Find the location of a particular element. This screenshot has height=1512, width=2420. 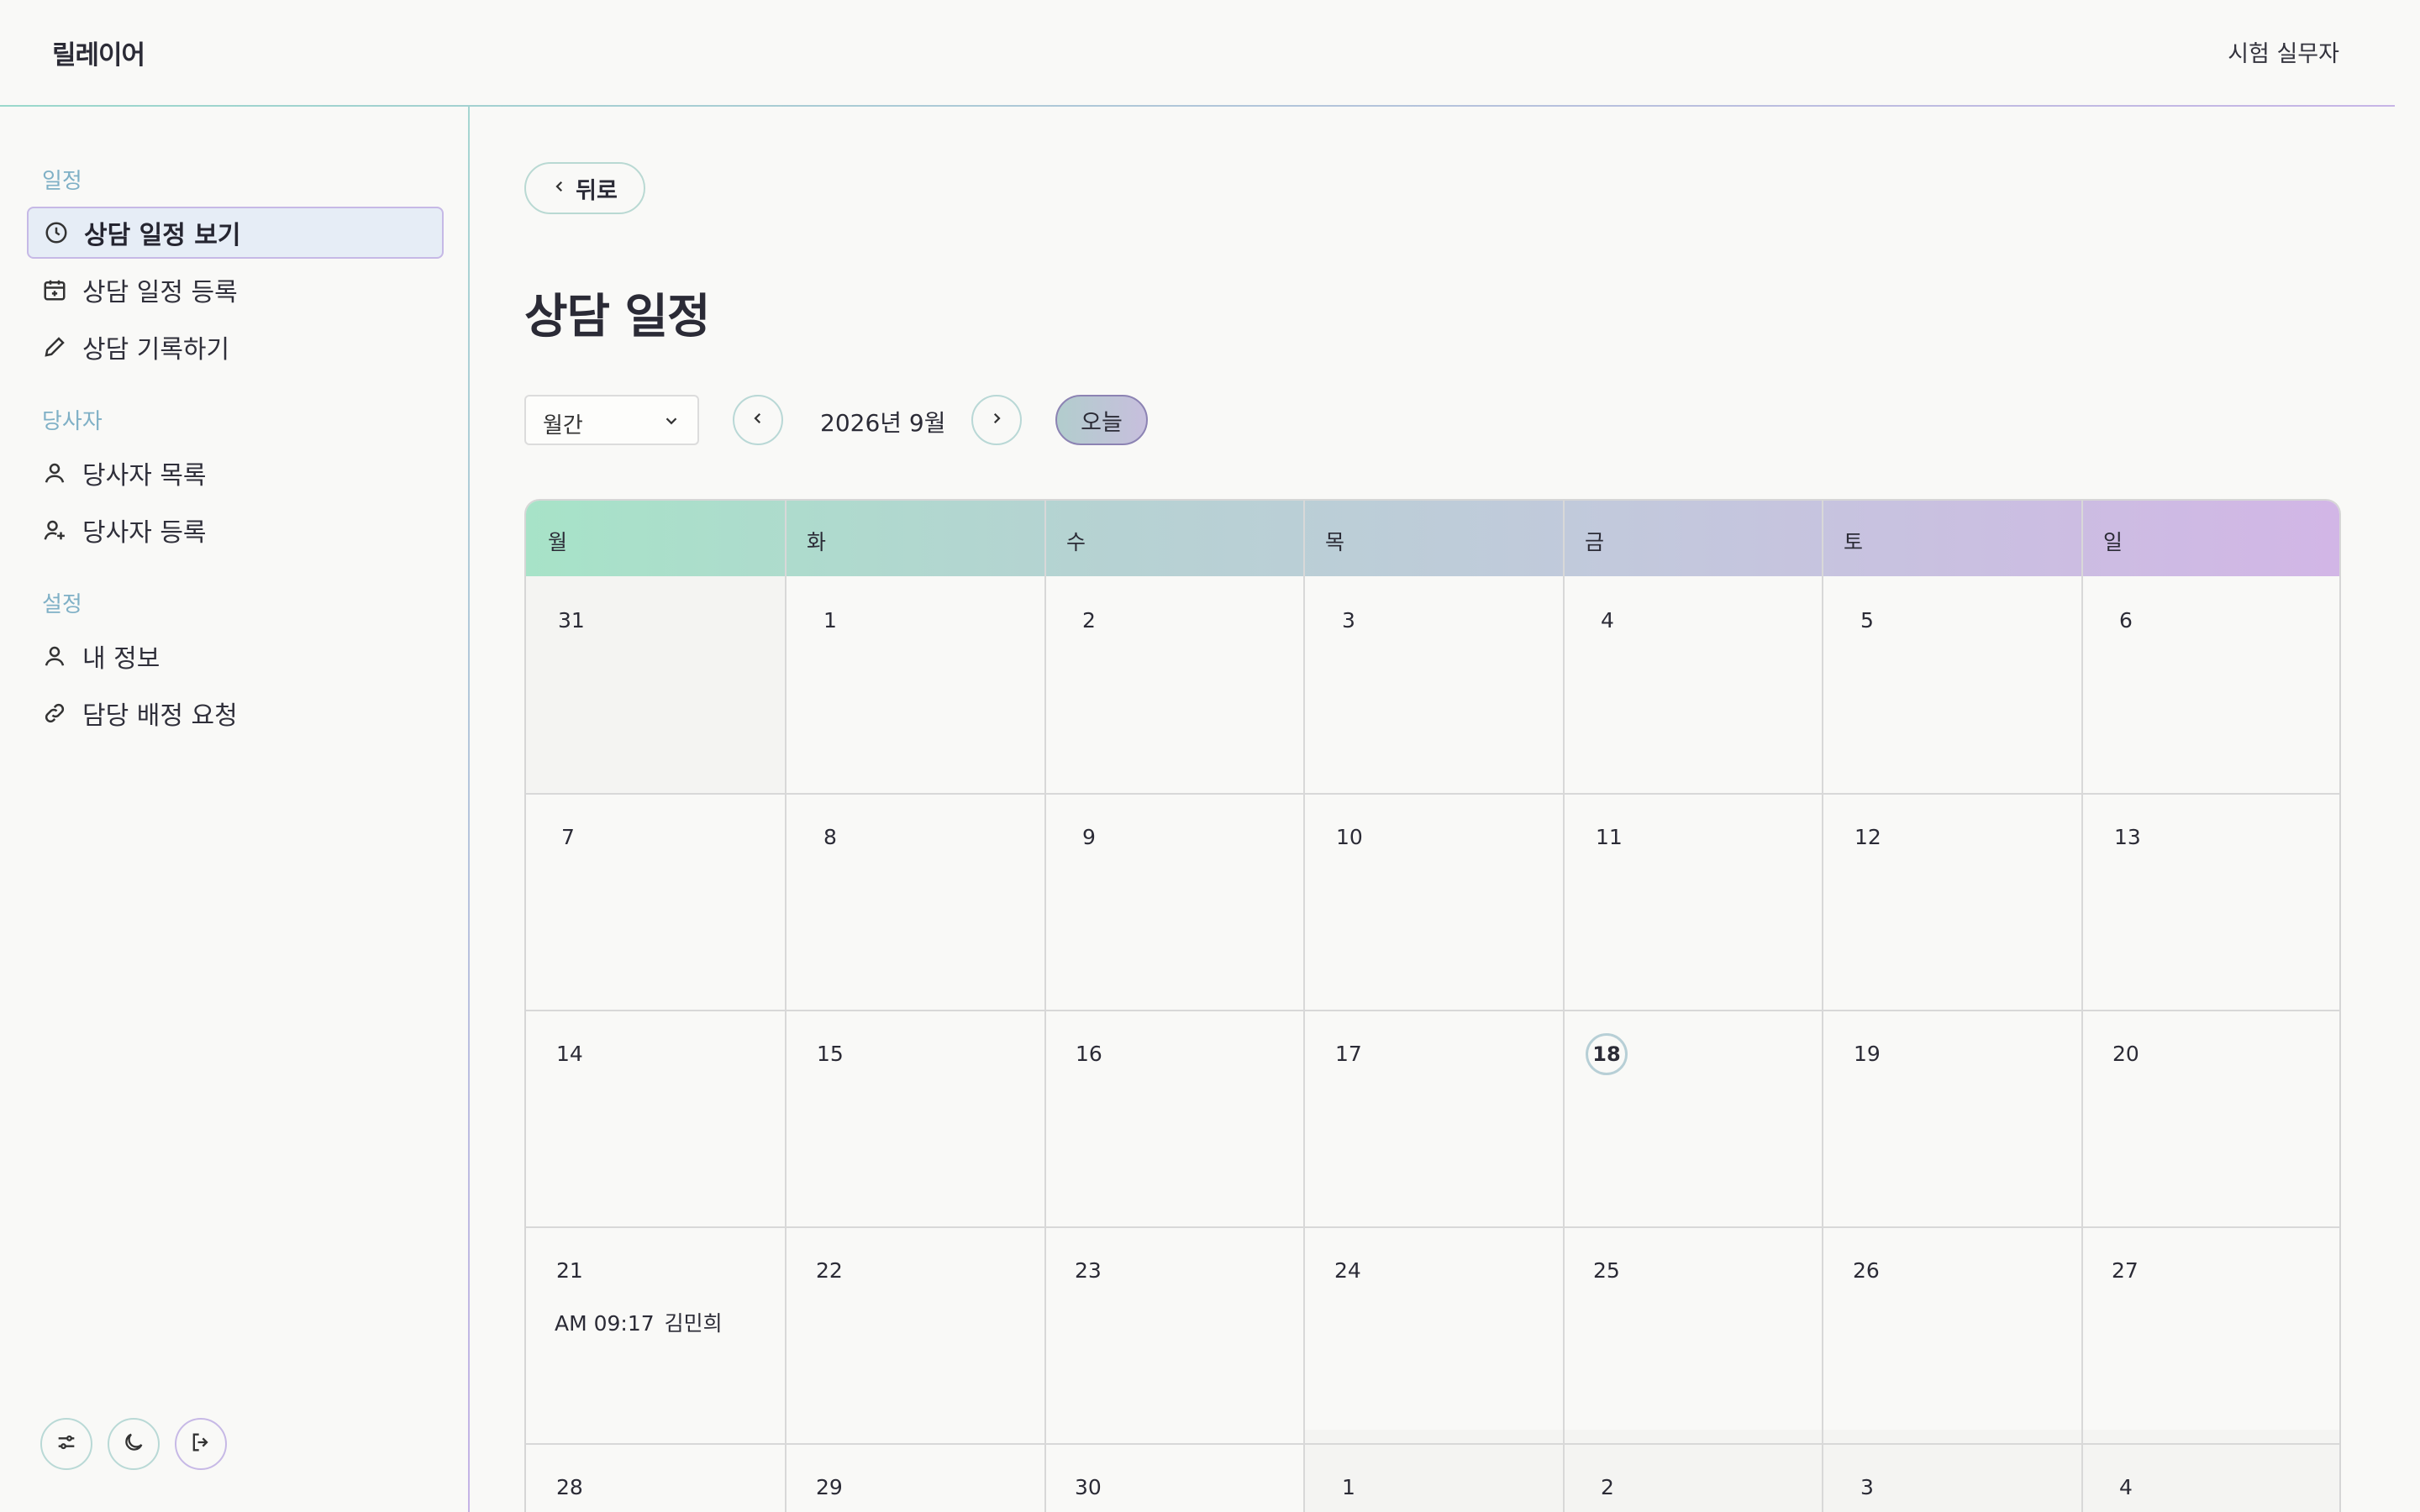

day-cell-number: 9 is located at coordinates (1089, 837).